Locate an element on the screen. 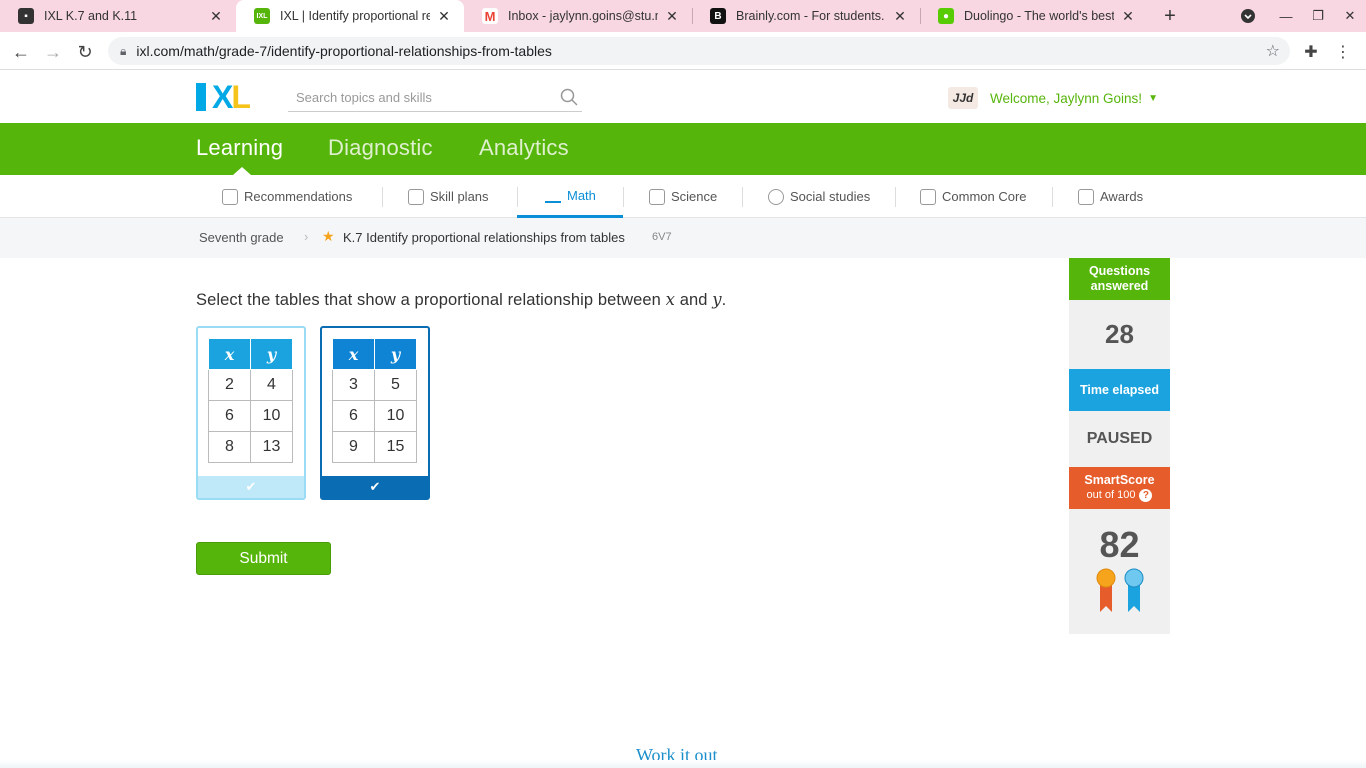 The height and width of the screenshot is (768, 1366). subnav-skill-plans: Skill plans is located at coordinates (448, 196).